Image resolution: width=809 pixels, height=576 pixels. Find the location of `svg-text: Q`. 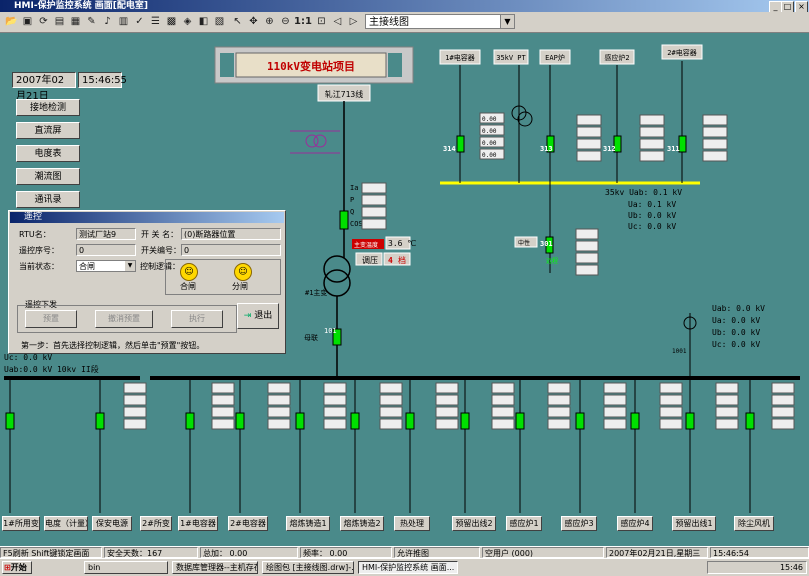

svg-text: Q is located at coordinates (352, 212).